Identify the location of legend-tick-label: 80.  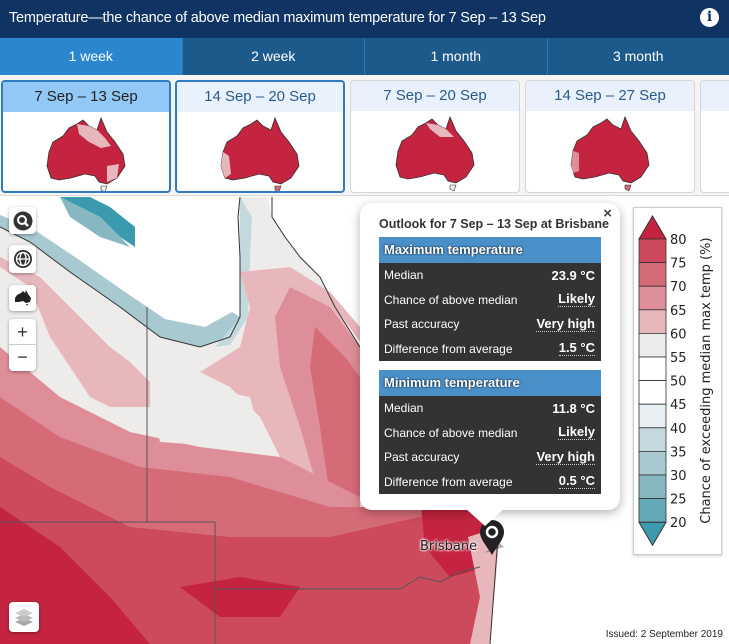
(678, 240).